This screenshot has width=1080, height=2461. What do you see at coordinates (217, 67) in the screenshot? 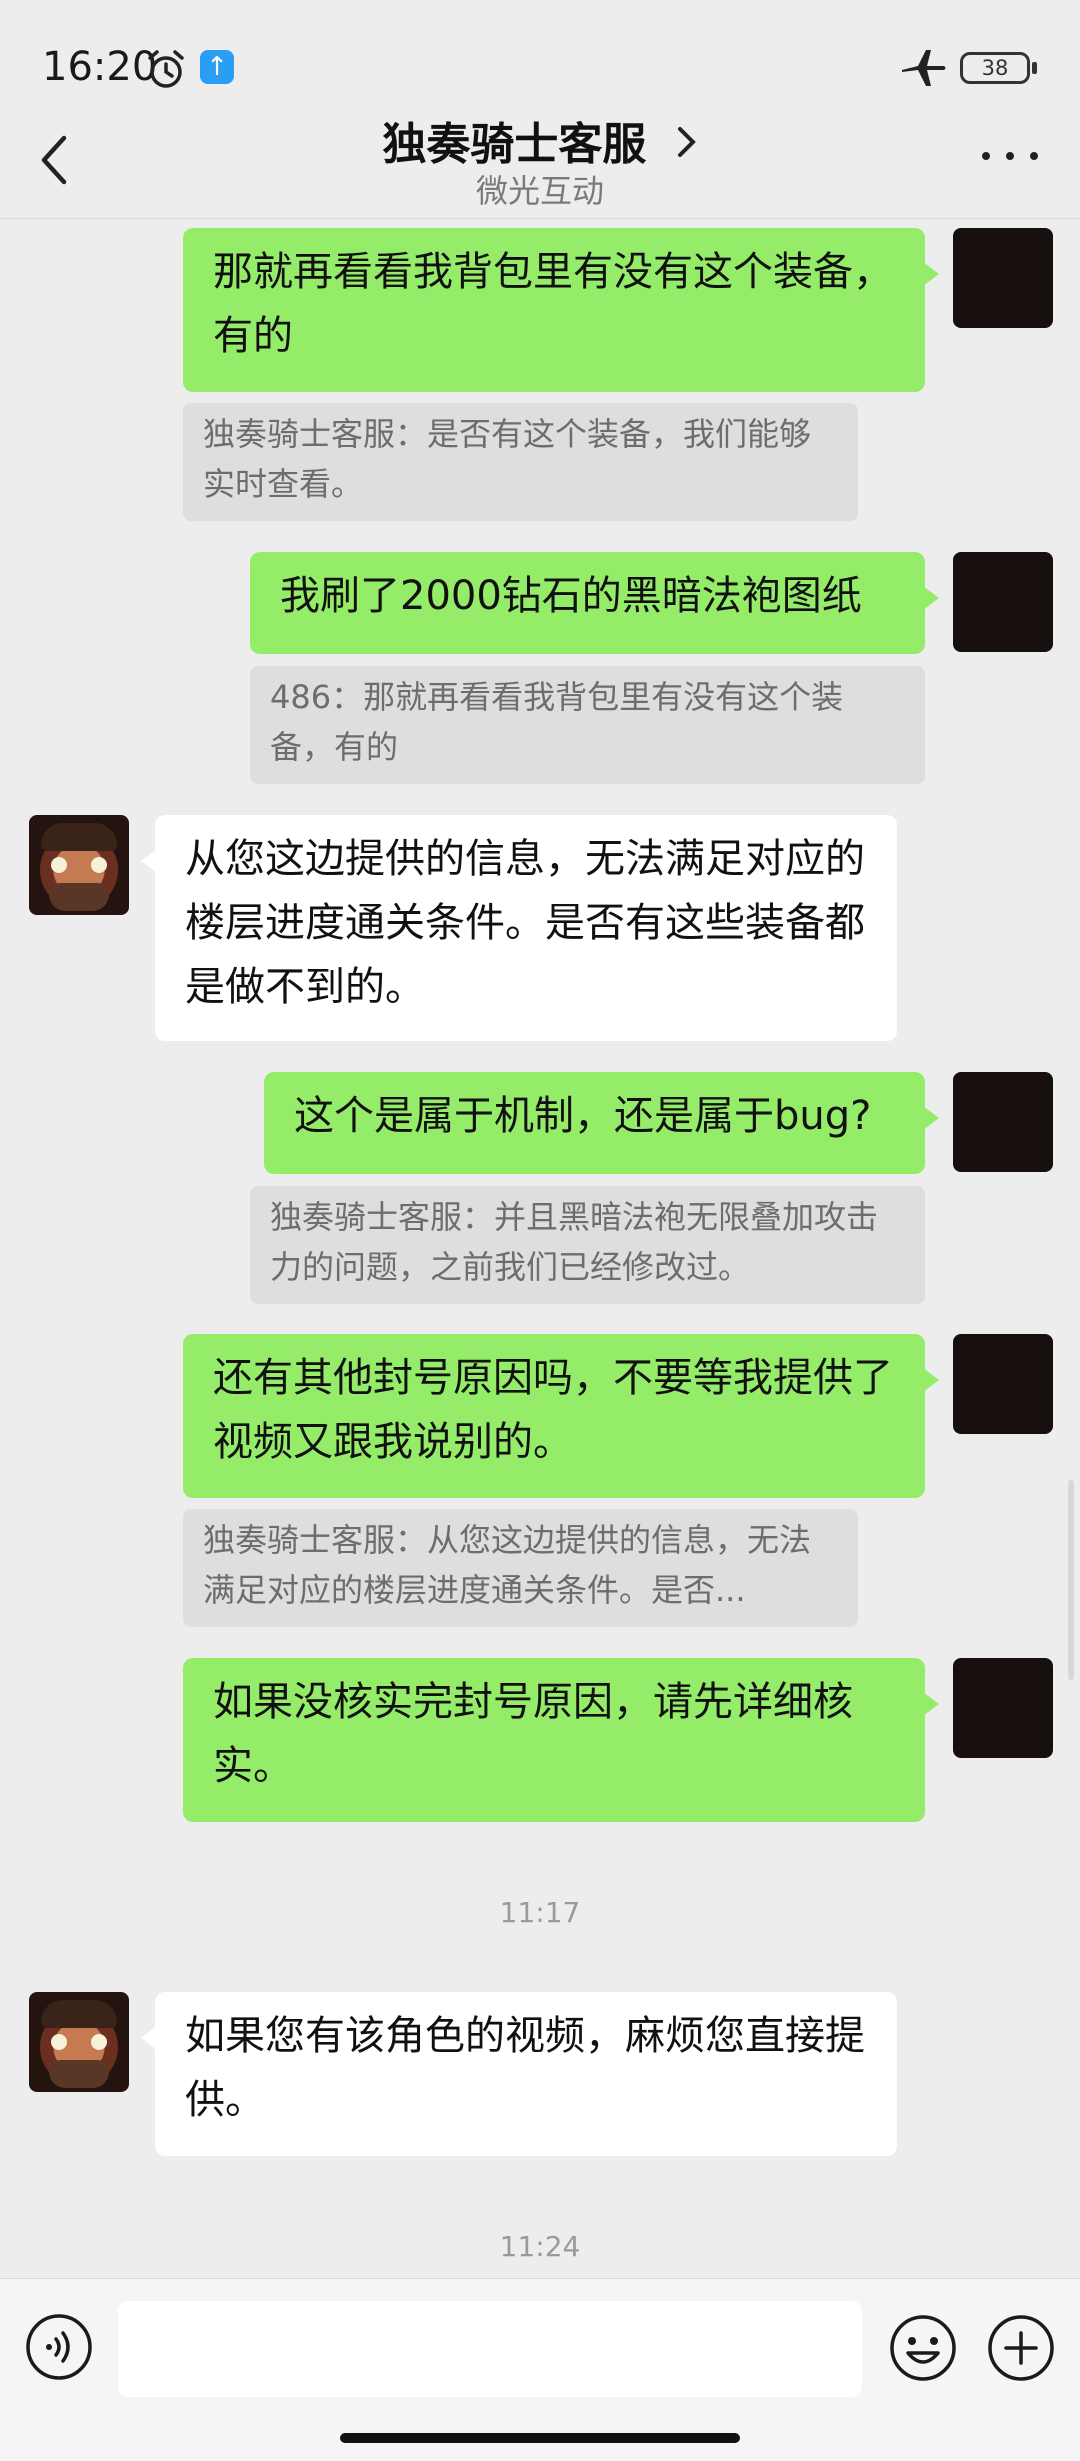
I see `upload-icon: ↑` at bounding box center [217, 67].